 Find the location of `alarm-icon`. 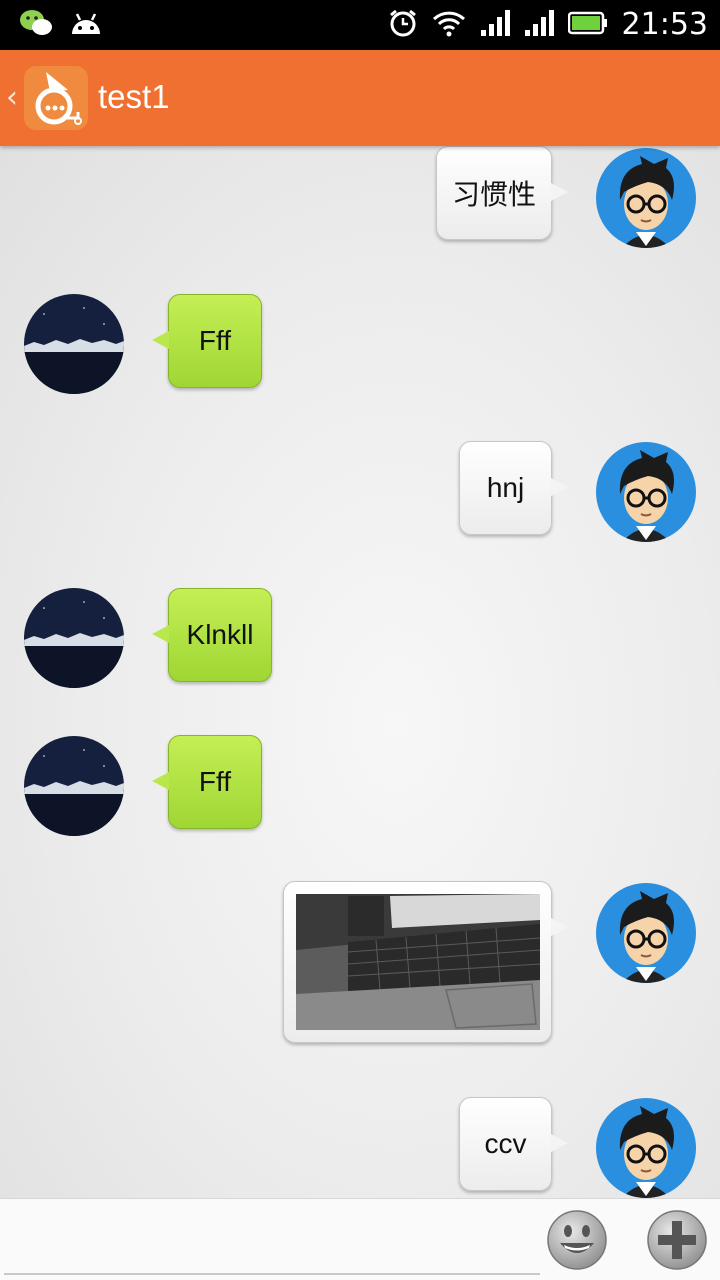

alarm-icon is located at coordinates (403, 25).